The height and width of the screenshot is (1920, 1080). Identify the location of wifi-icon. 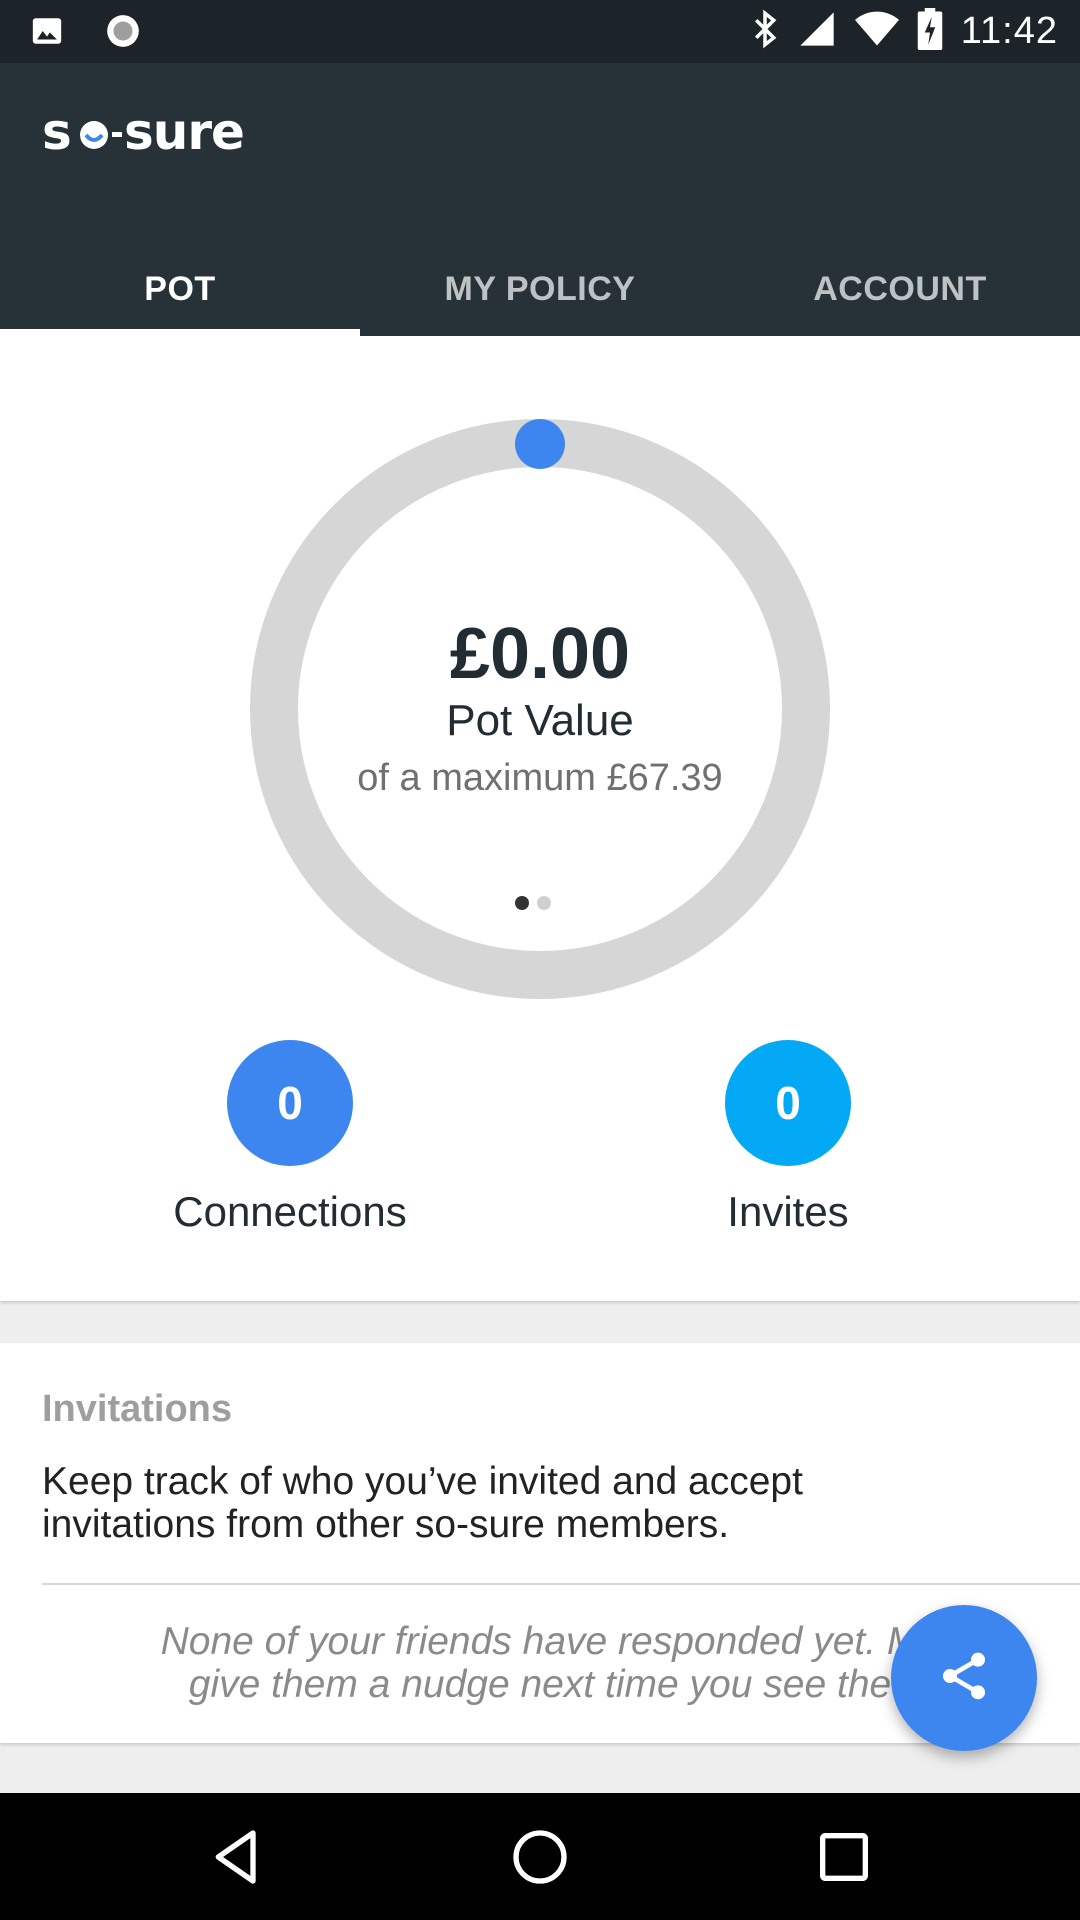
(876, 31).